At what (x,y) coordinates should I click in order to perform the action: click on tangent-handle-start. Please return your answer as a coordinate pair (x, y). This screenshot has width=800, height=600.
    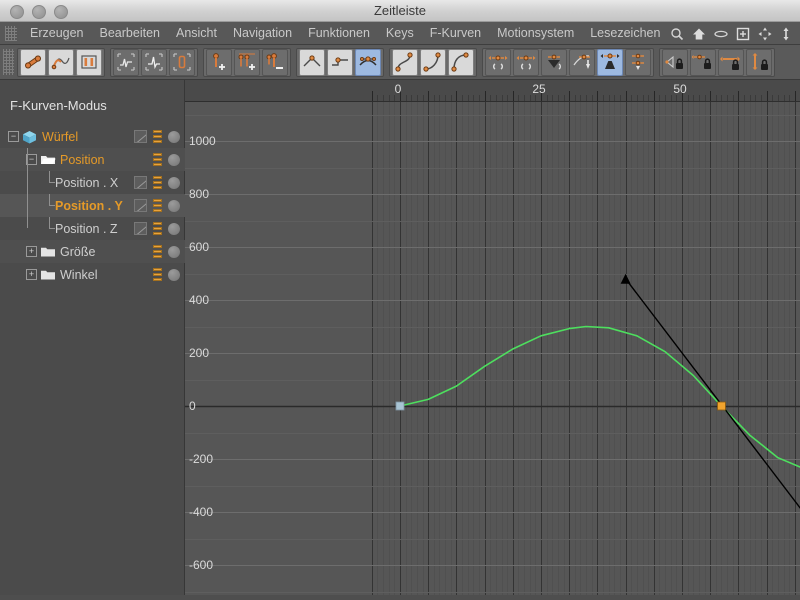
    Looking at the image, I should click on (625, 278).